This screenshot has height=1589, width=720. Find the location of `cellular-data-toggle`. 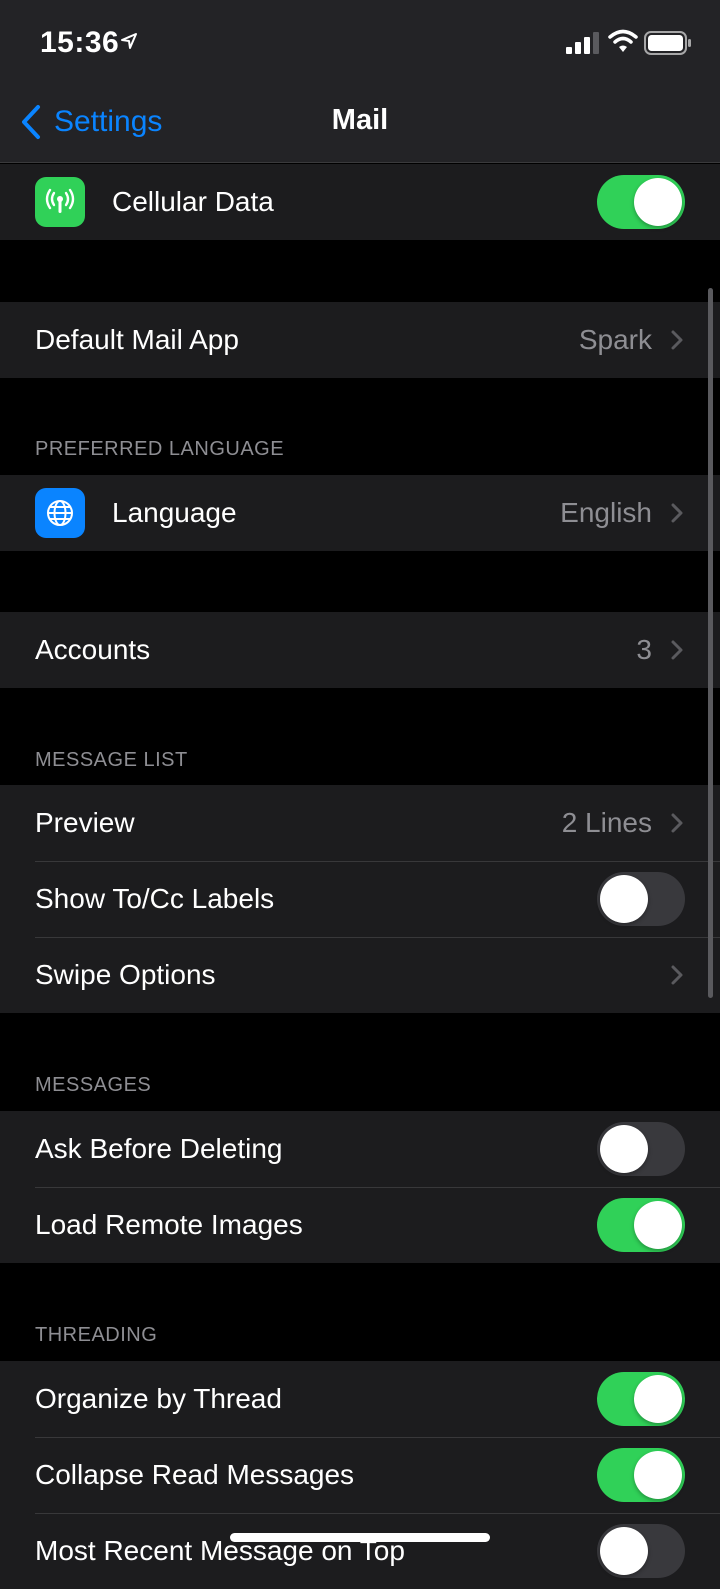

cellular-data-toggle is located at coordinates (641, 202).